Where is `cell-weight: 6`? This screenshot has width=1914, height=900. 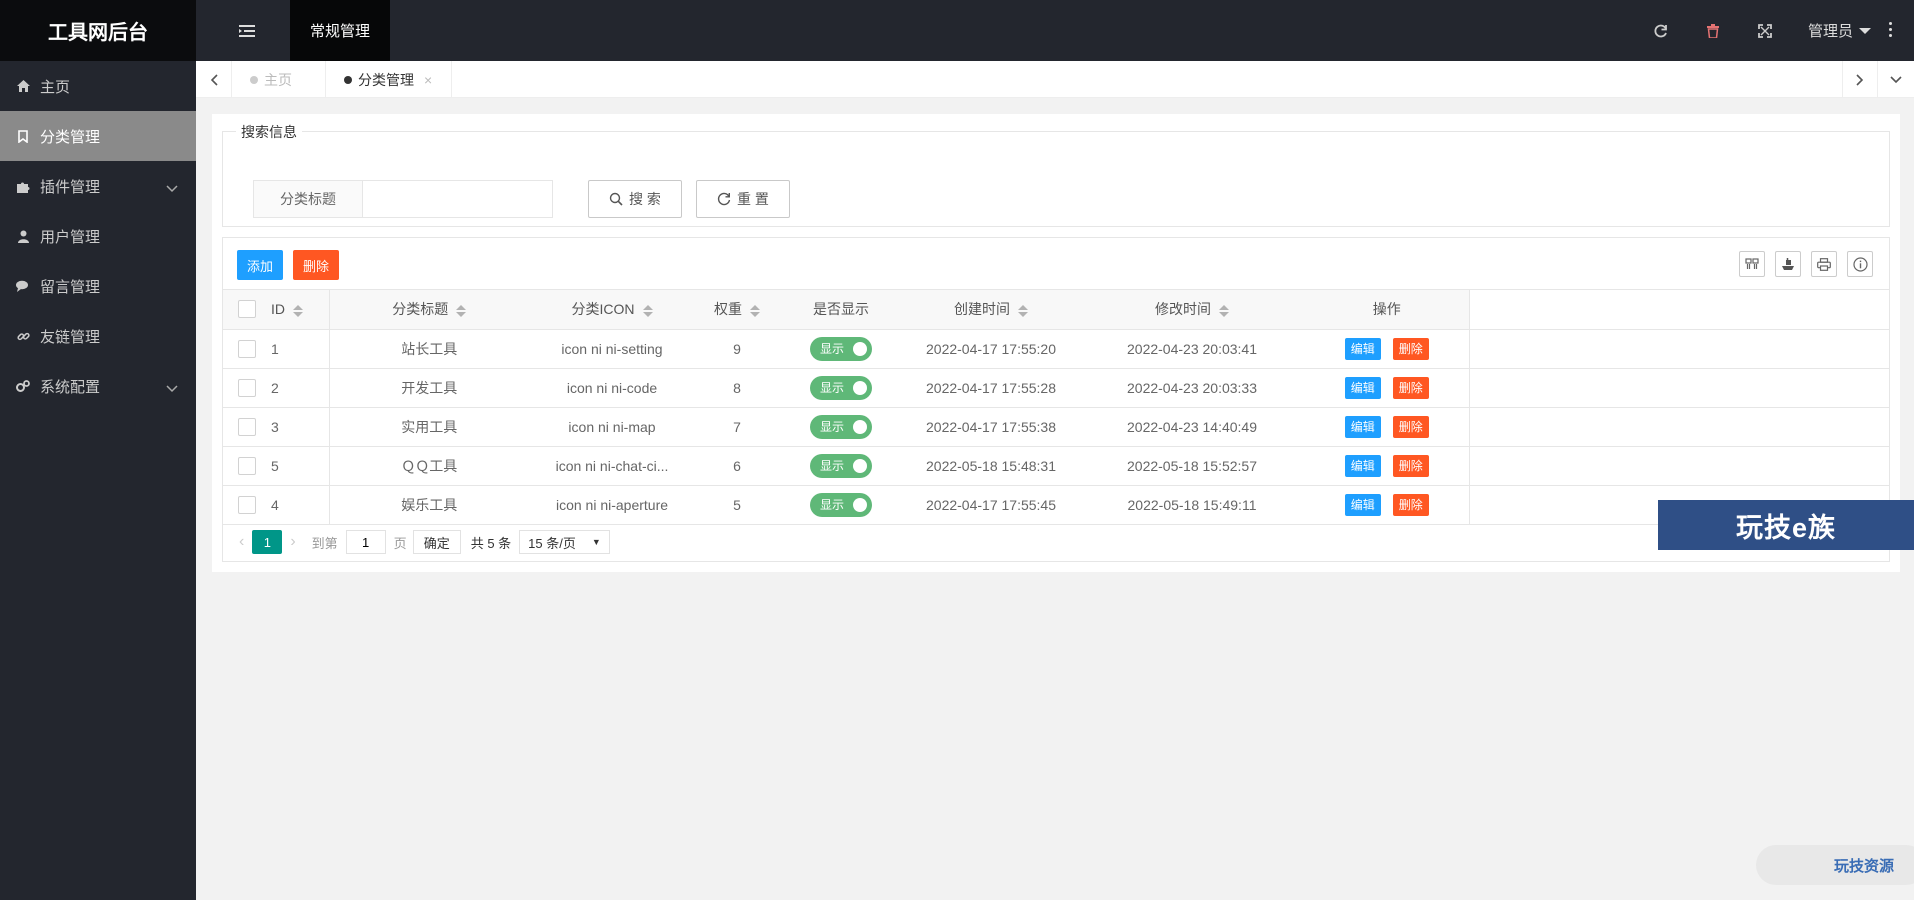 cell-weight: 6 is located at coordinates (737, 466).